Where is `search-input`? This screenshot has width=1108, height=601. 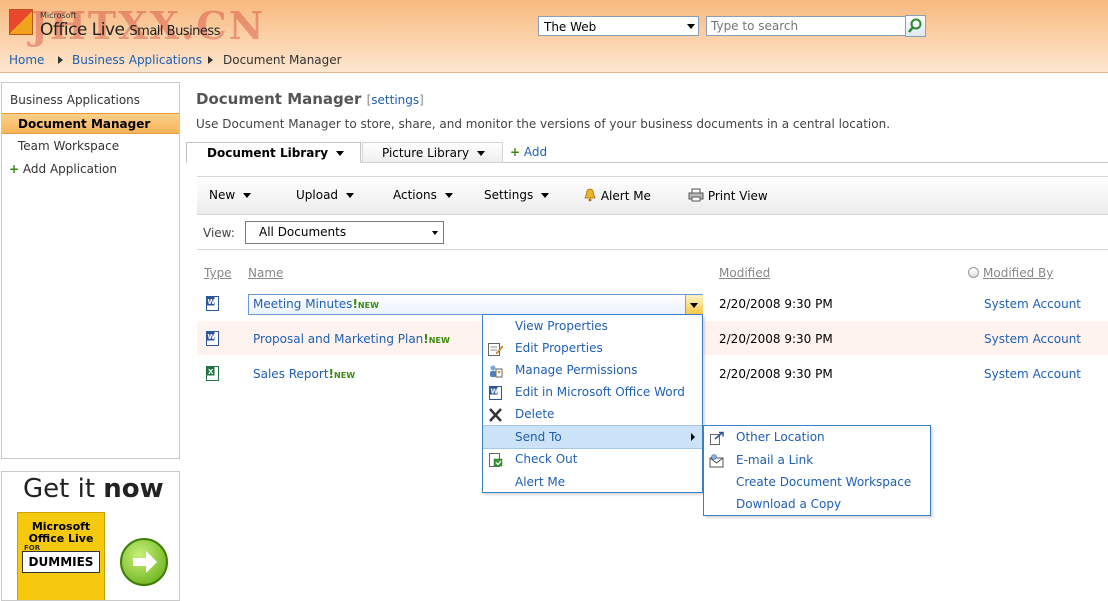 search-input is located at coordinates (806, 26).